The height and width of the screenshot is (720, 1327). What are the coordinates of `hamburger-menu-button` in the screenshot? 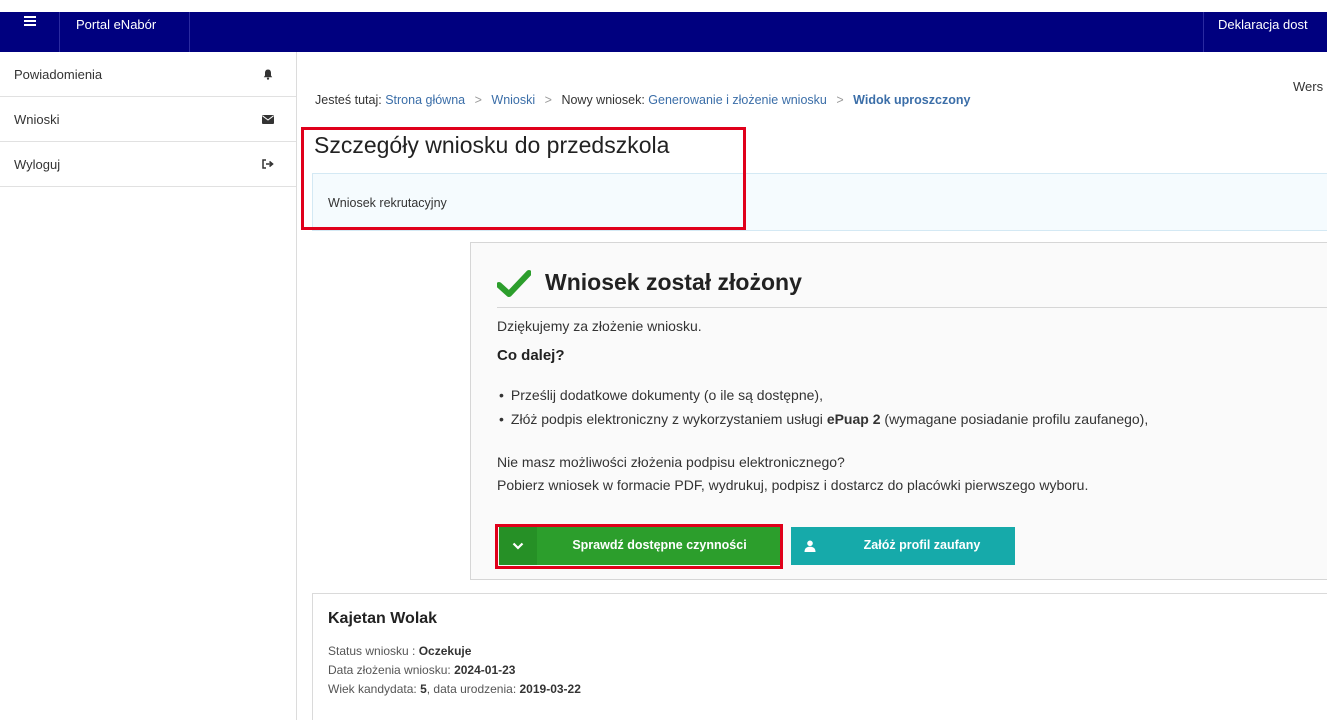 It's located at (30, 32).